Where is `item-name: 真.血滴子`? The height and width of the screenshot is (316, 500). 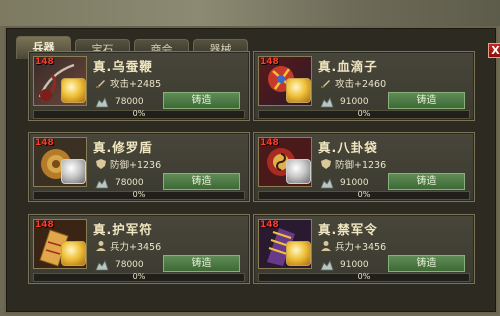
item-name: 真.血滴子 is located at coordinates (348, 66).